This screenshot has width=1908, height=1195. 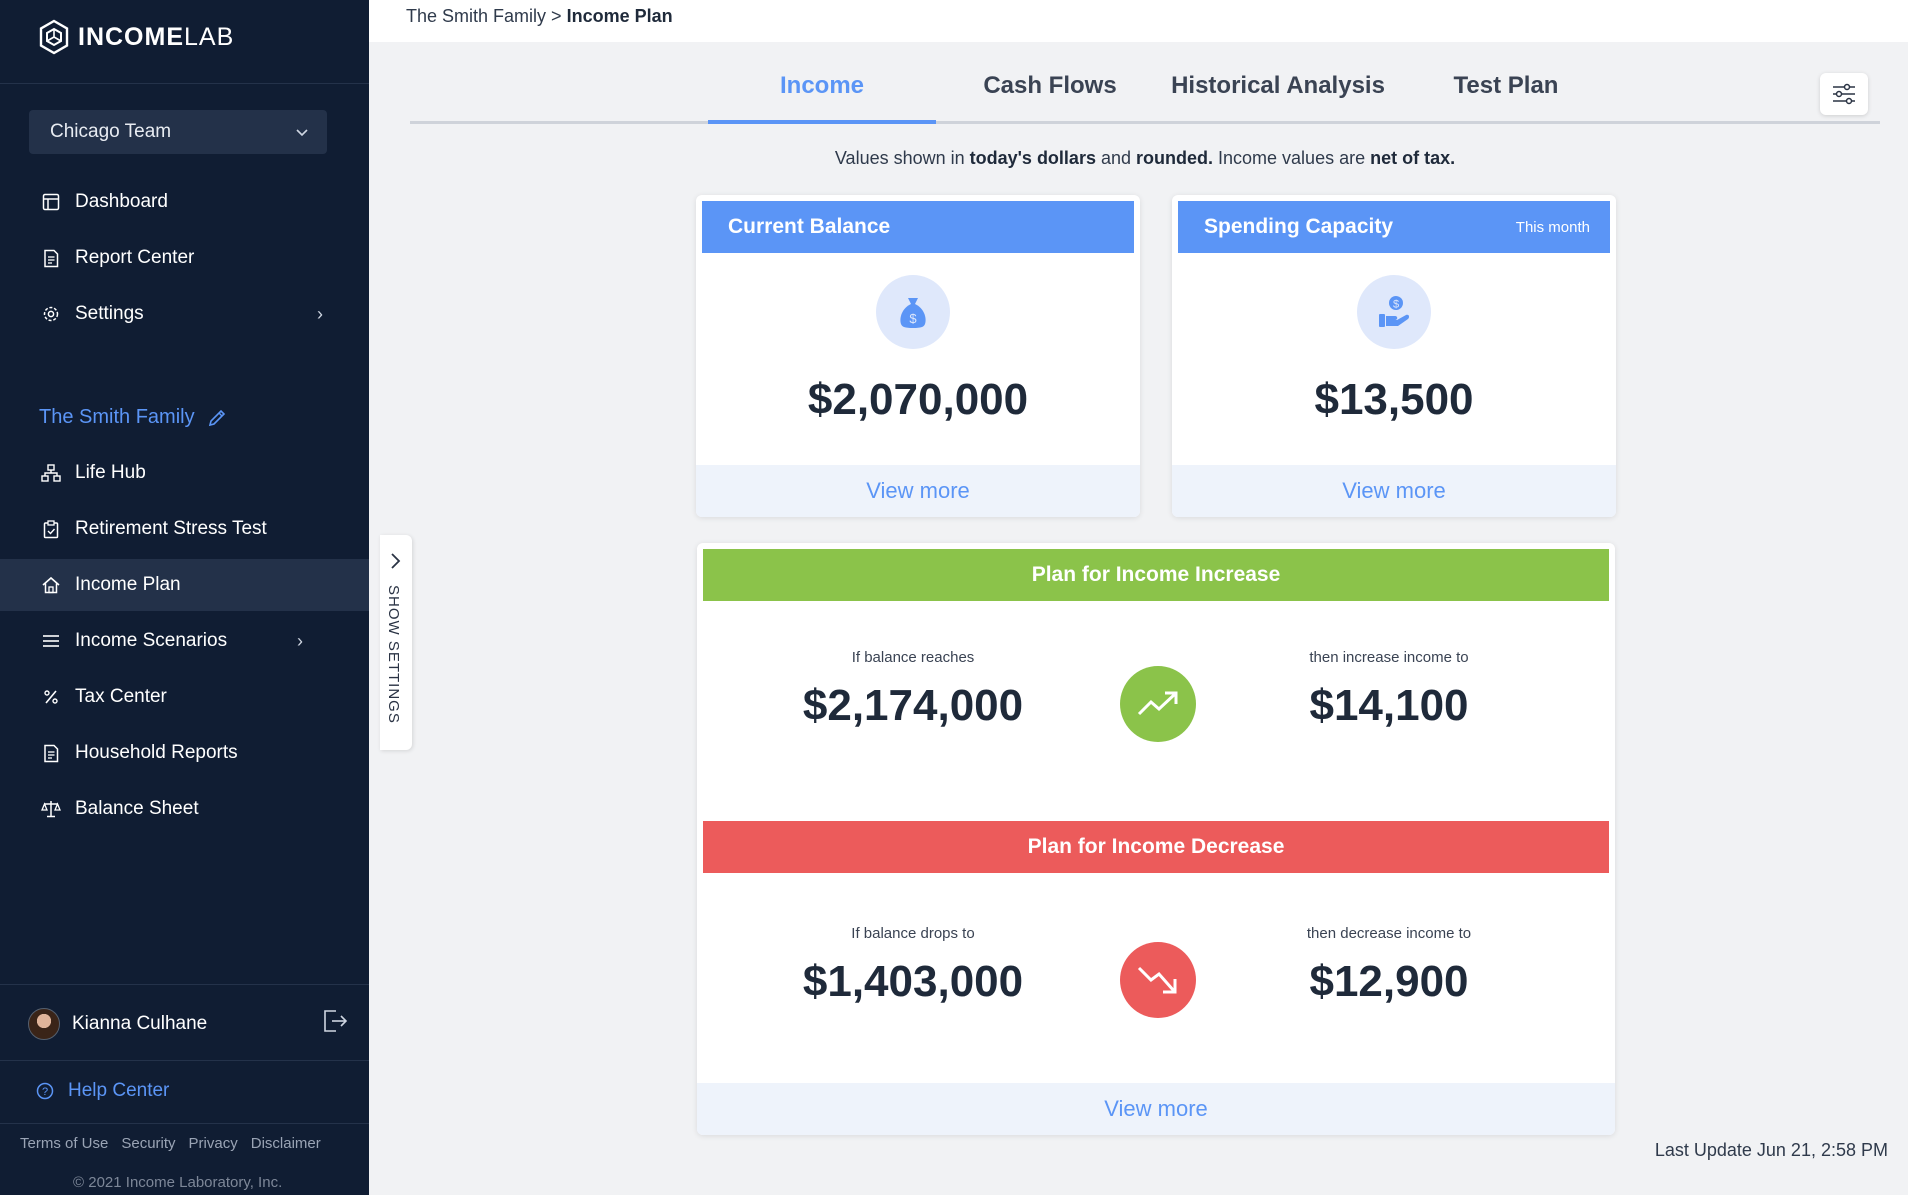 I want to click on tab-cash-flows: Cash Flows, so click(x=1050, y=98).